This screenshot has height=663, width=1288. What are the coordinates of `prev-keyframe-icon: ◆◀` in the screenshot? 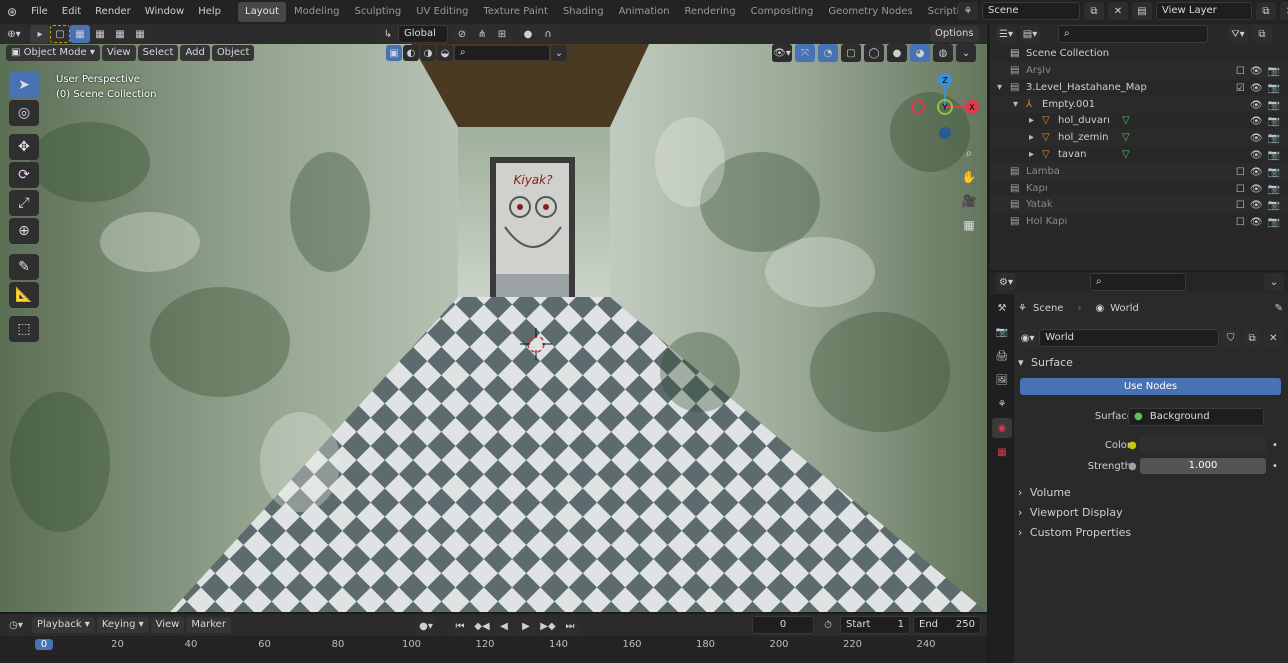 It's located at (482, 626).